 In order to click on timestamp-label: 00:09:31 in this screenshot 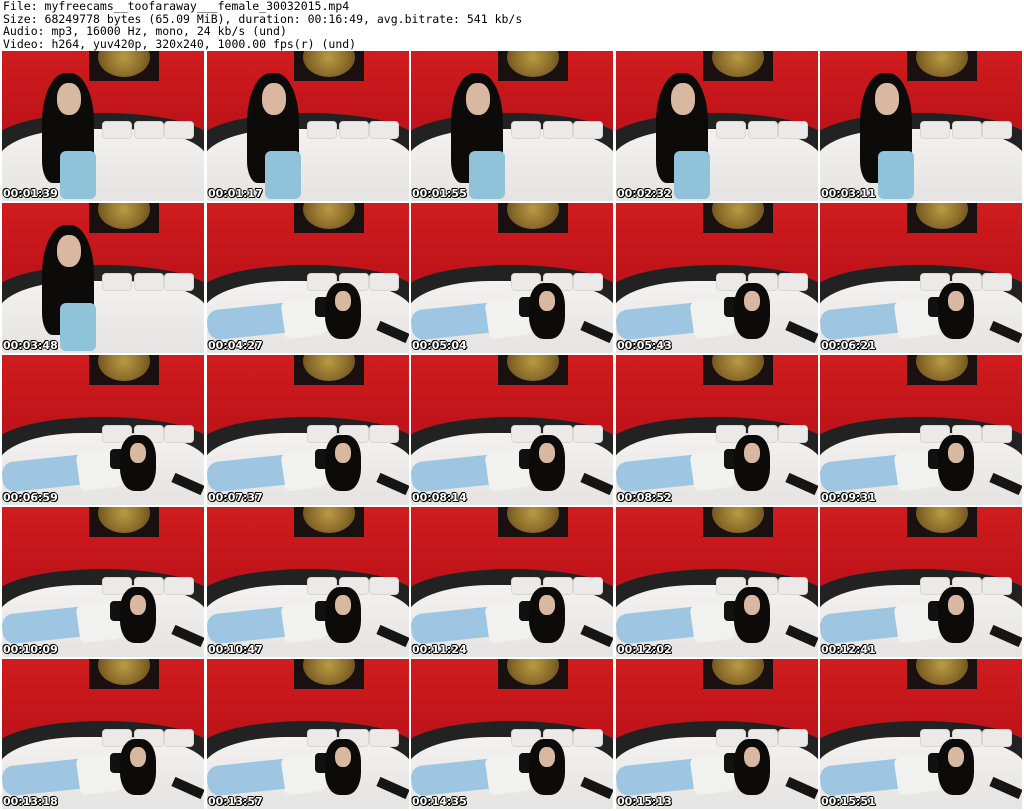, I will do `click(848, 497)`.